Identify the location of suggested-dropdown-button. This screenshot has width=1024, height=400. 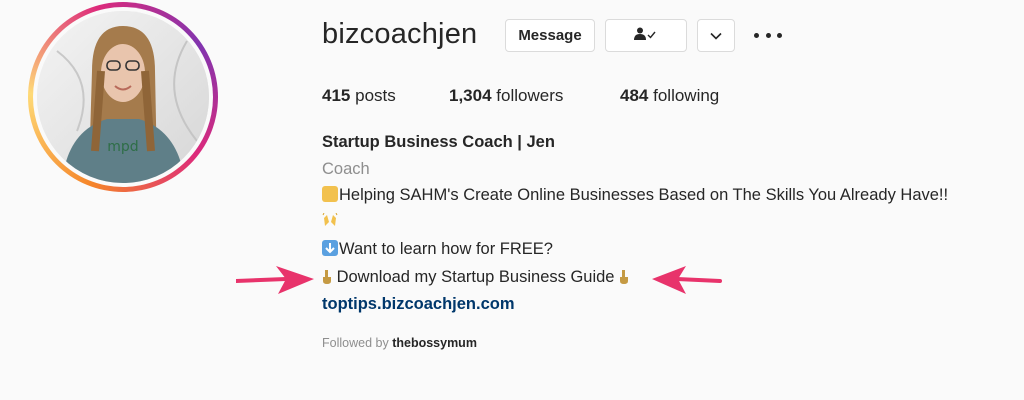
(716, 35).